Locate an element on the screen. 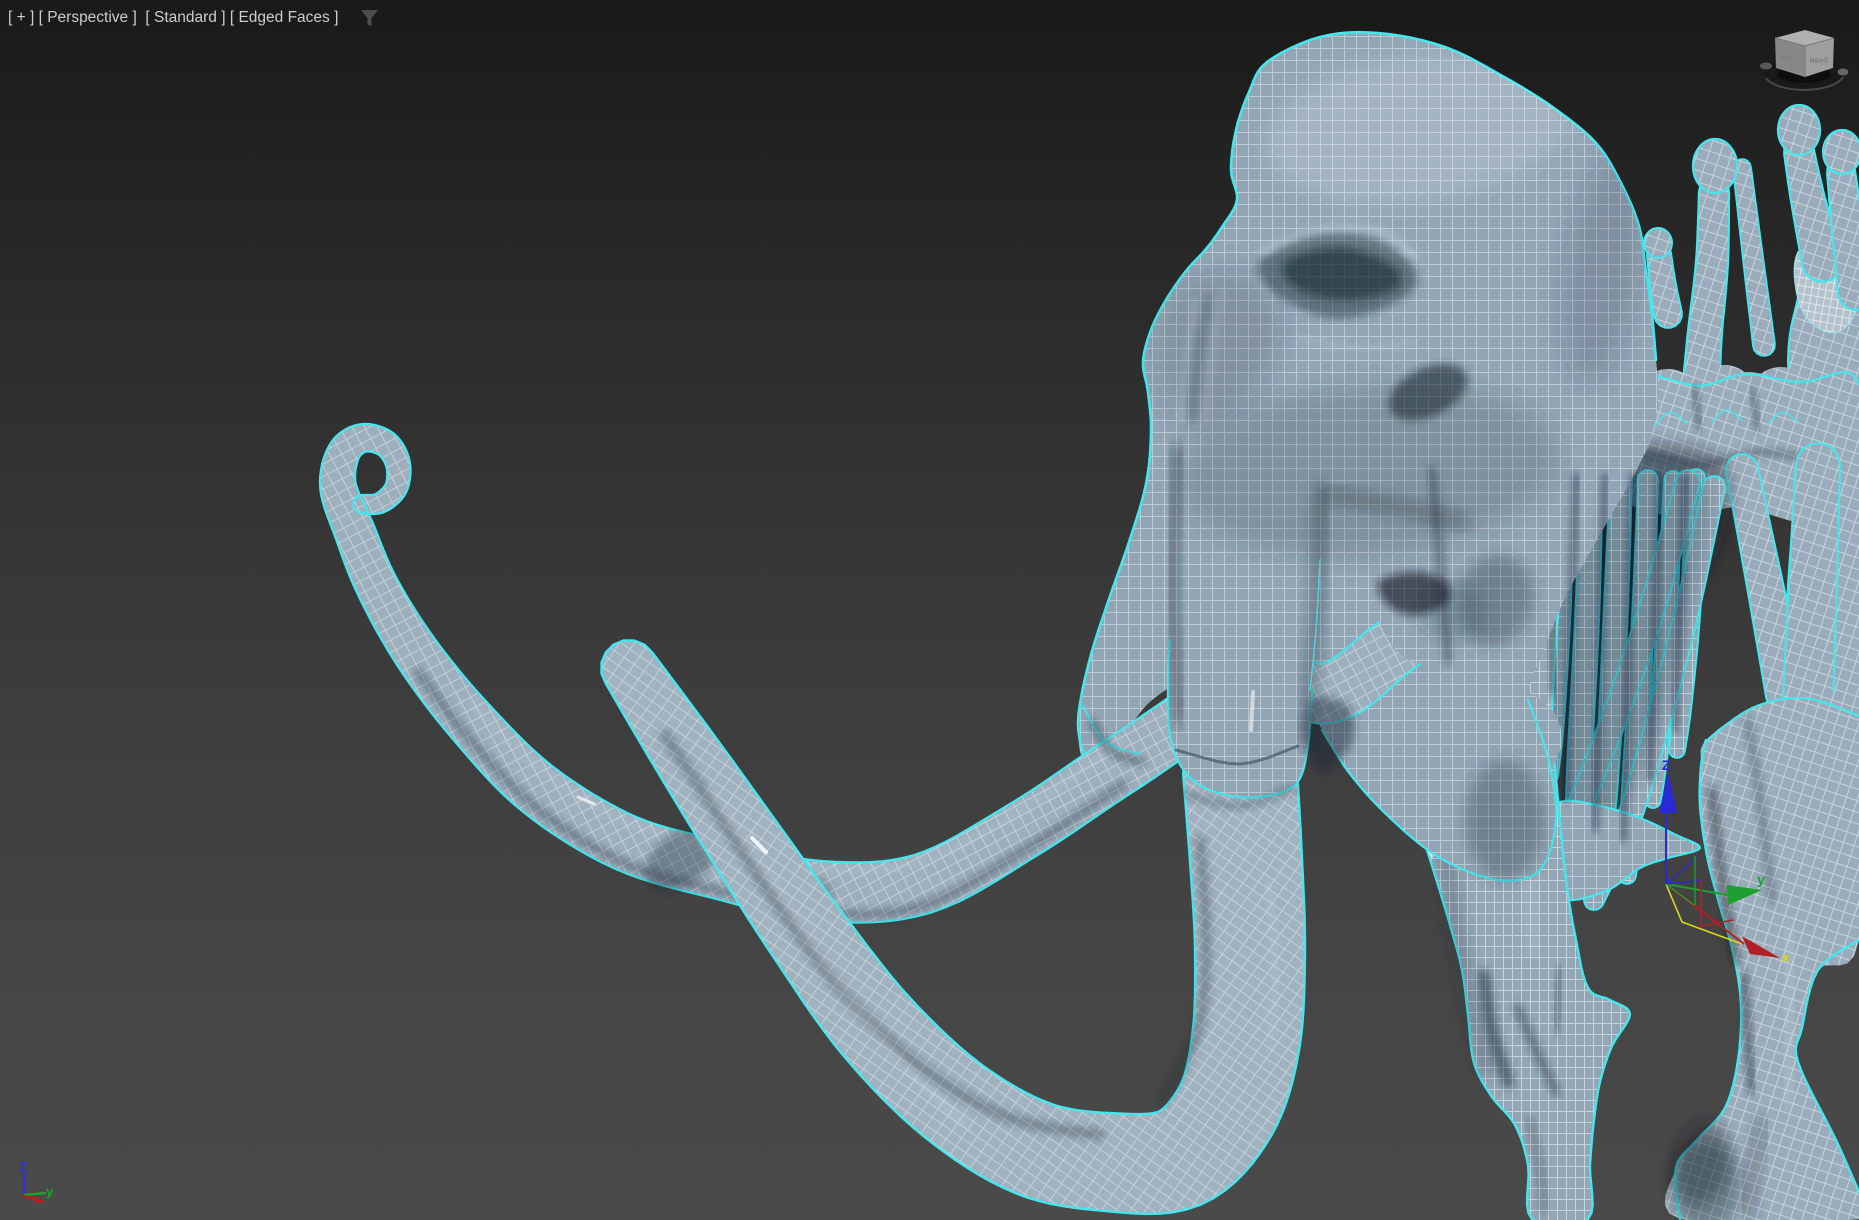  svg-text: RIGHT is located at coordinates (1819, 62).